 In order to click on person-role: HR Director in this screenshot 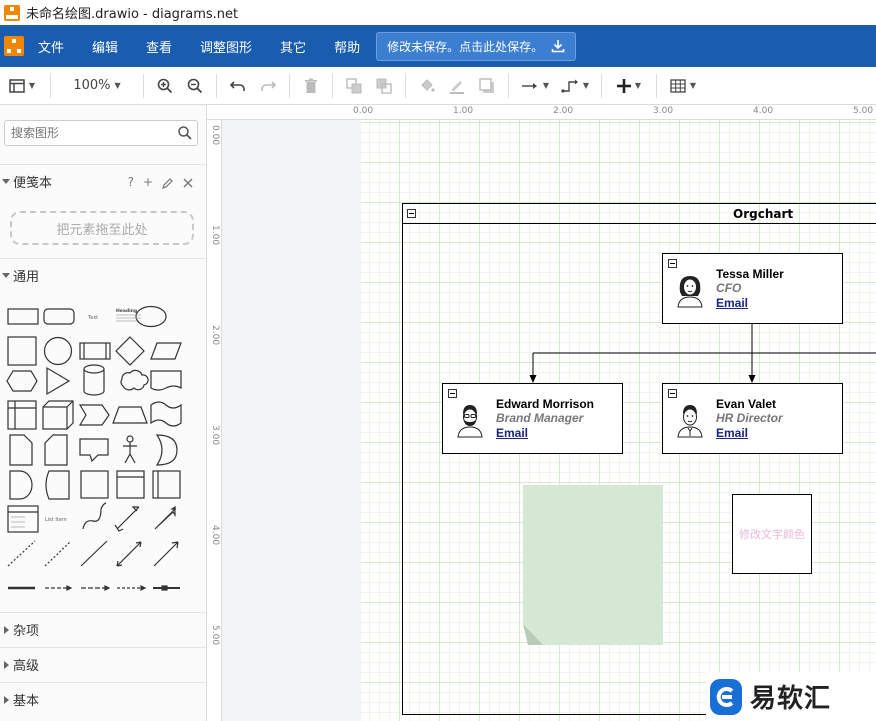, I will do `click(749, 418)`.